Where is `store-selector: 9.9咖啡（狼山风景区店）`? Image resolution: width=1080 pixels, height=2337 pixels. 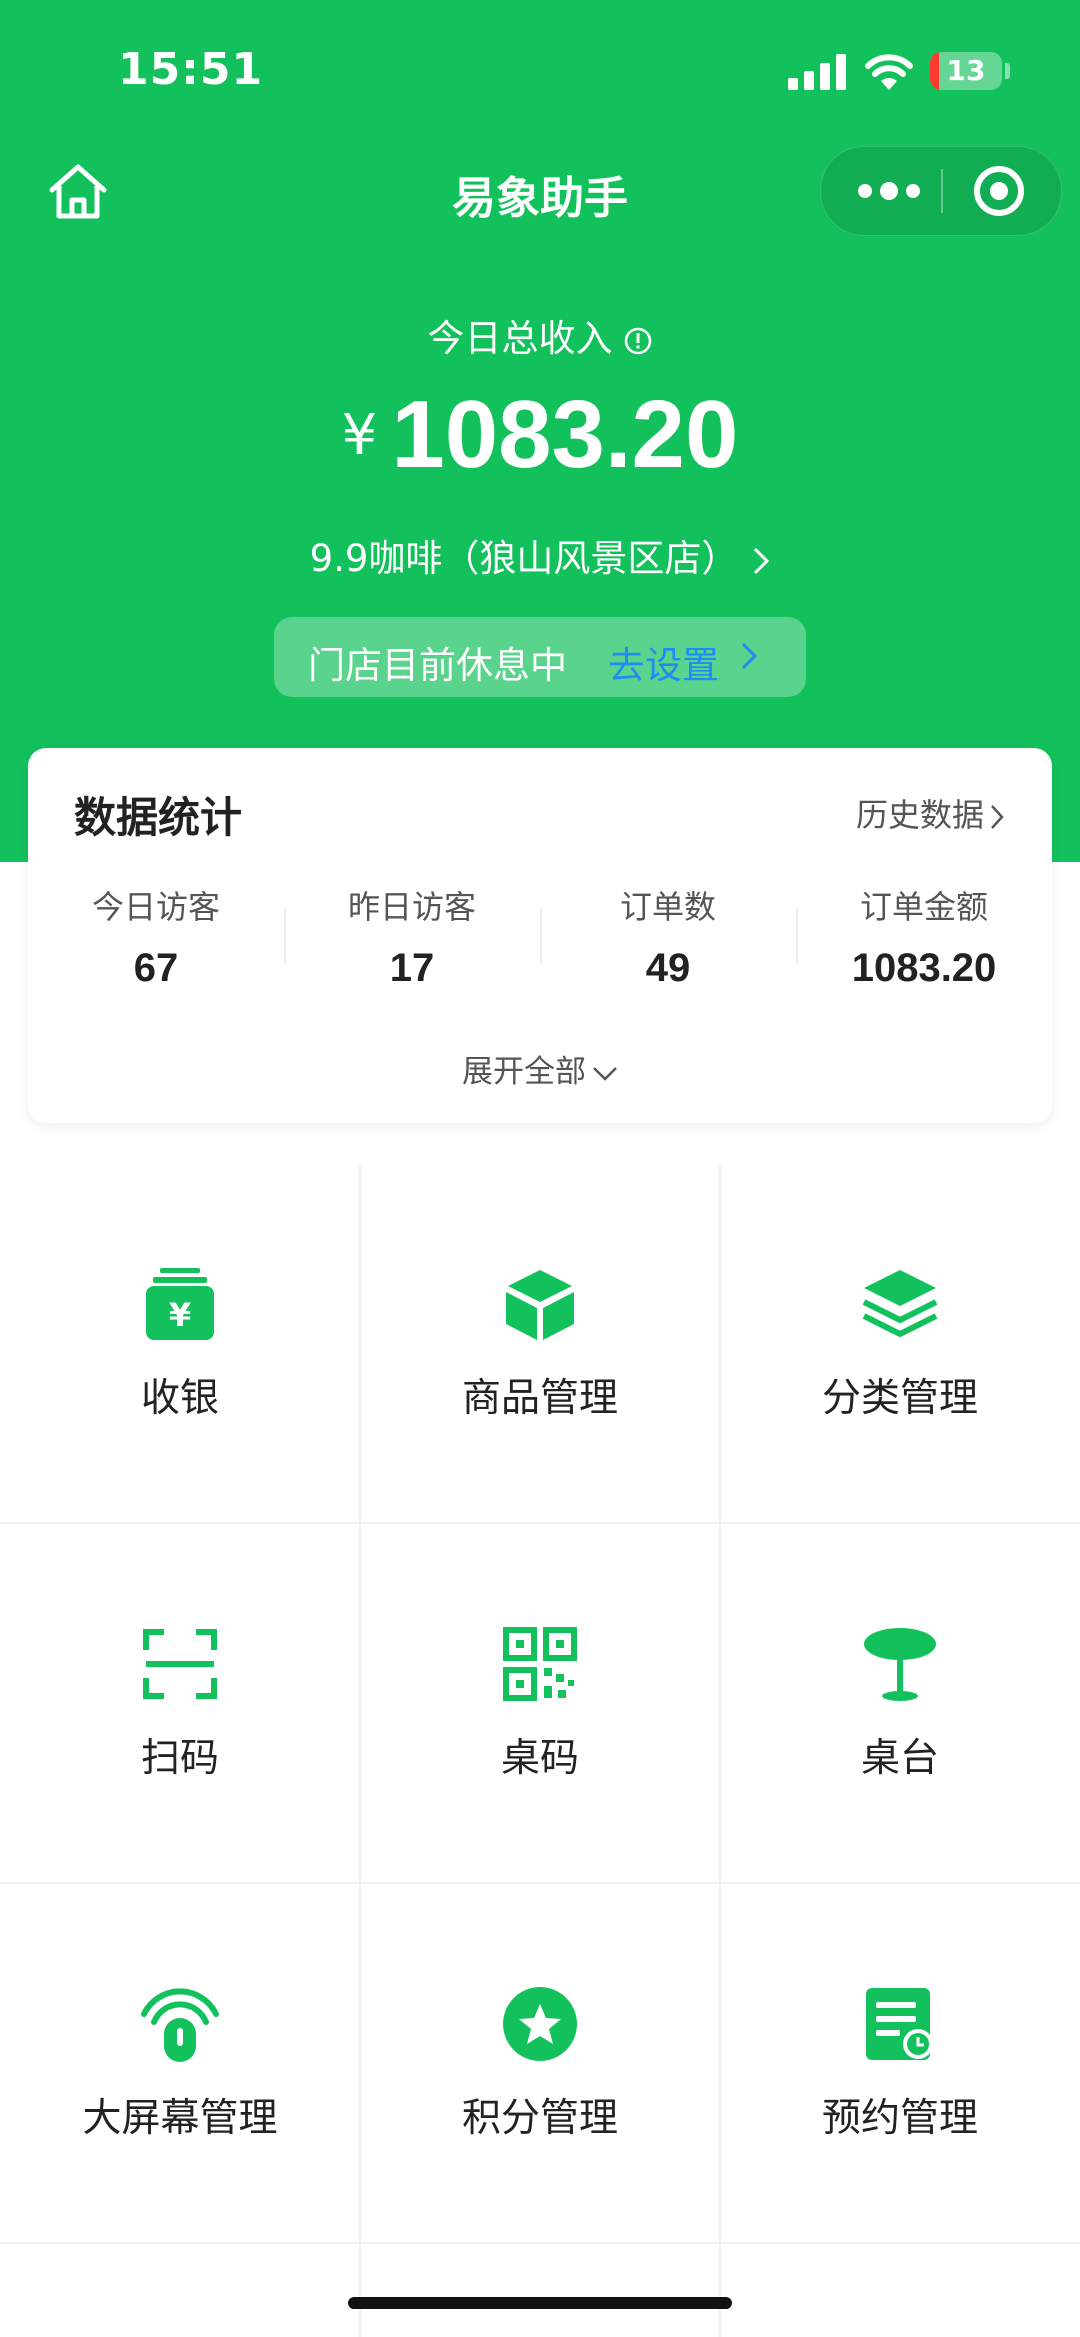 store-selector: 9.9咖啡（狼山风景区店） is located at coordinates (540, 555).